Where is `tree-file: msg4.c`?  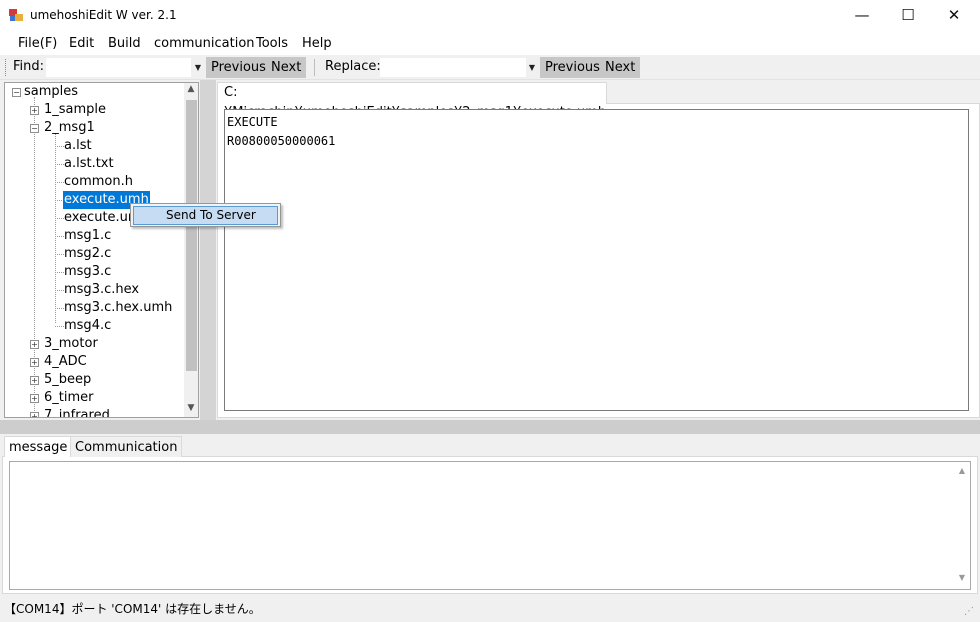 tree-file: msg4.c is located at coordinates (87, 326).